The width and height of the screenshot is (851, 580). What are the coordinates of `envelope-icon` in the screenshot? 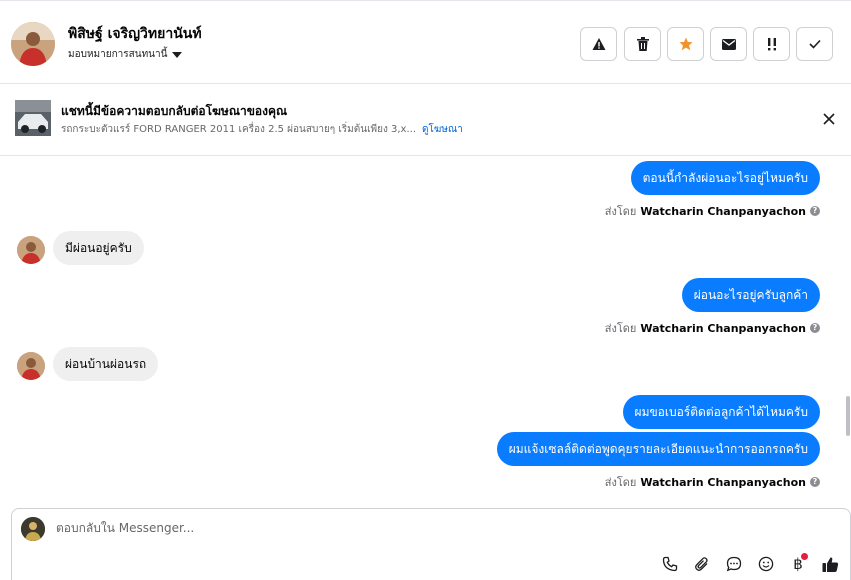 It's located at (728, 44).